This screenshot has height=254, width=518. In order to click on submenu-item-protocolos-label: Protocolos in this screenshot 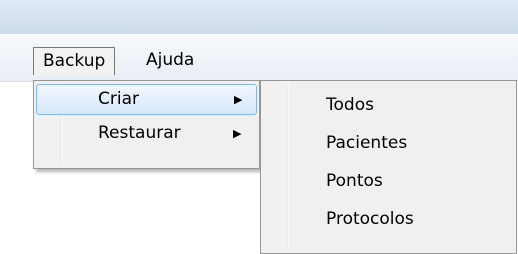, I will do `click(370, 219)`.